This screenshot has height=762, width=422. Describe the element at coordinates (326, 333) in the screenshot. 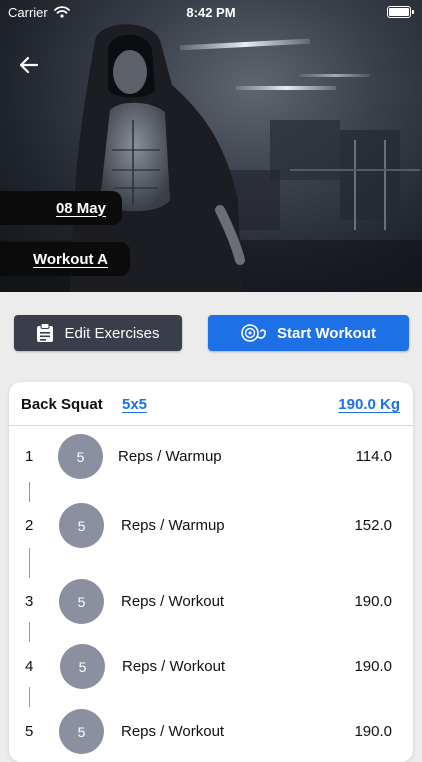

I see `start-workout-label: Start Workout` at that location.